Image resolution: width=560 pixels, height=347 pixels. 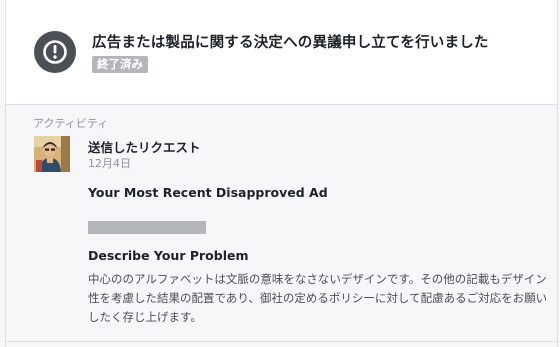 What do you see at coordinates (290, 43) in the screenshot?
I see `page-title: 広告または製品に関する決定への異議申し立てを行いました` at bounding box center [290, 43].